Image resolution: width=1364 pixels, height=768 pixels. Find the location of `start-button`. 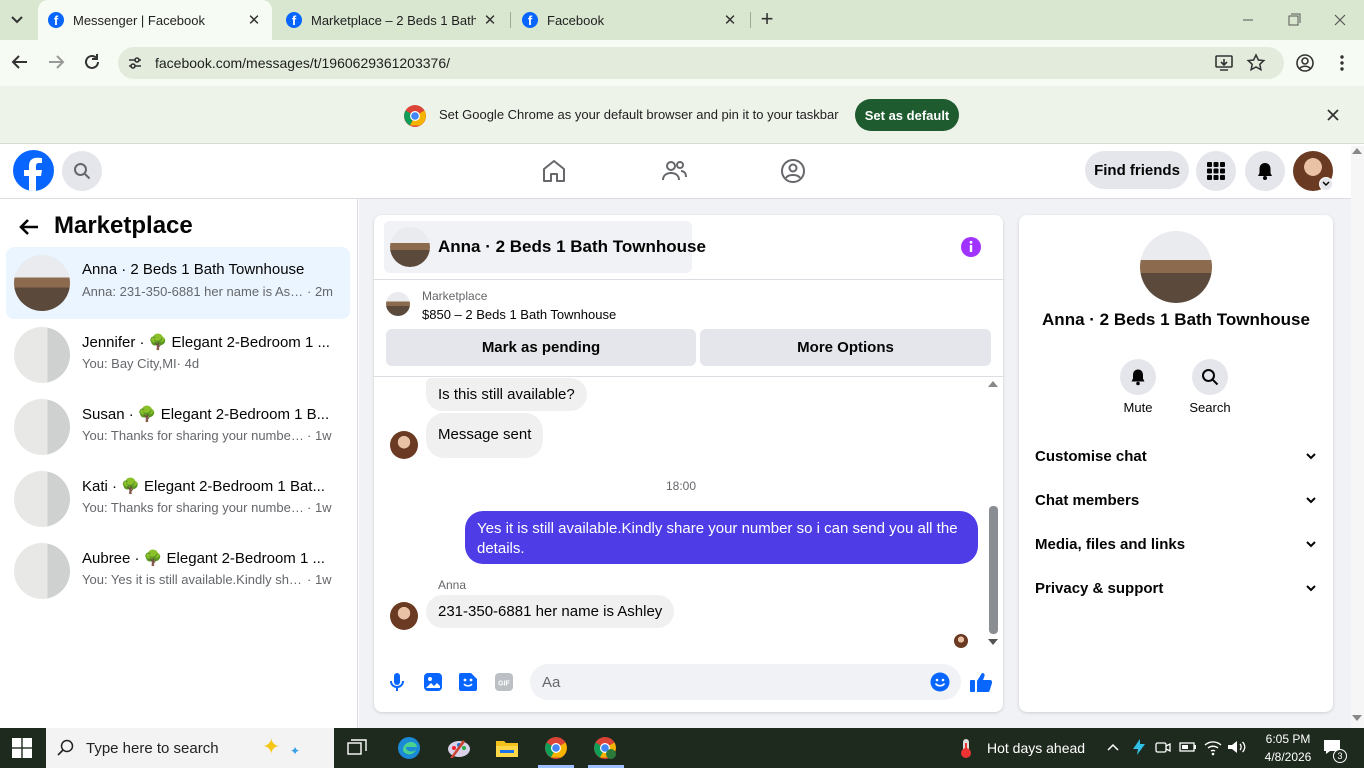

start-button is located at coordinates (22, 750).